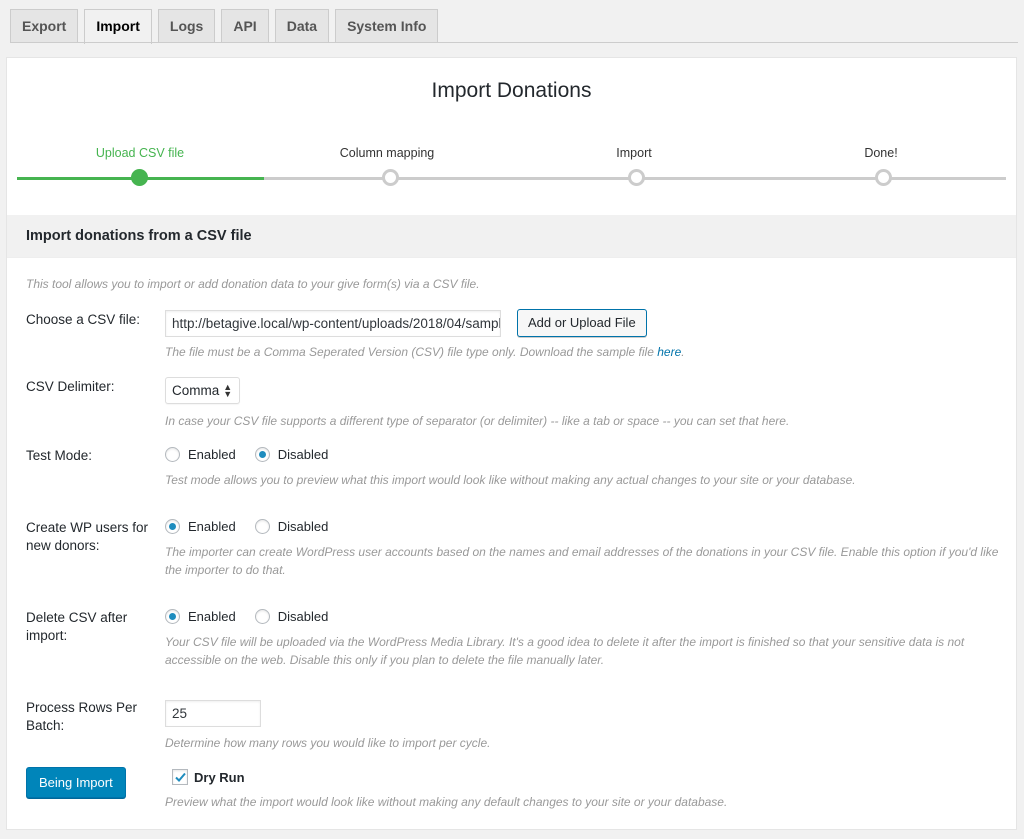 The height and width of the screenshot is (839, 1024). Describe the element at coordinates (303, 454) in the screenshot. I see `test-mode-disabled-label: Disabled` at that location.